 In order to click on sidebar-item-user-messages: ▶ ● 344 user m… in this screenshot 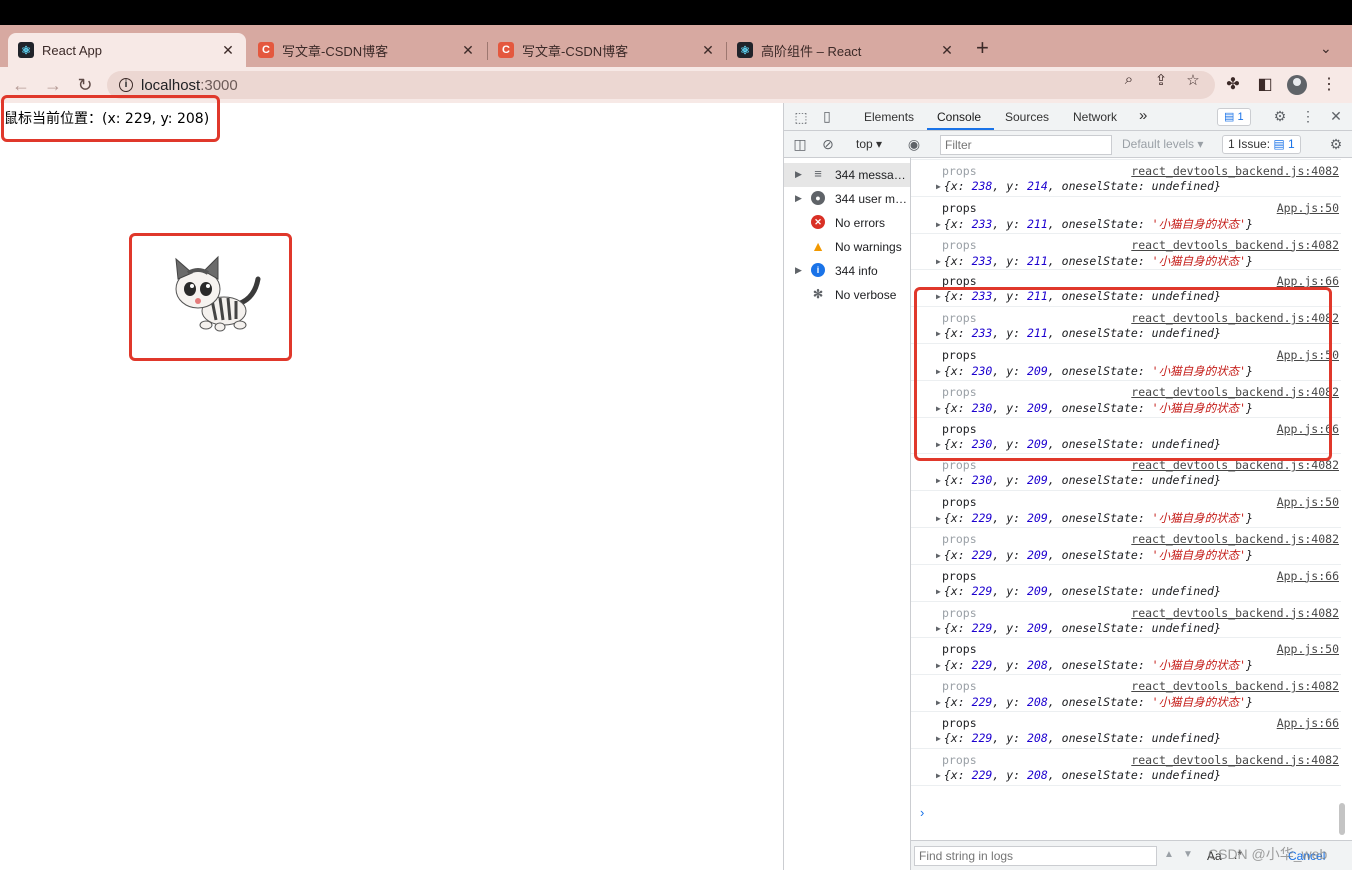, I will do `click(847, 199)`.